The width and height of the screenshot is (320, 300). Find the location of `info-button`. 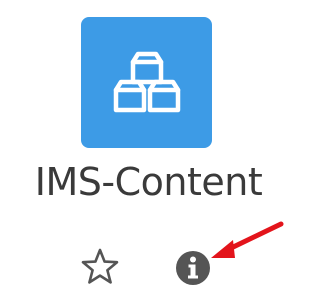

info-button is located at coordinates (193, 268).